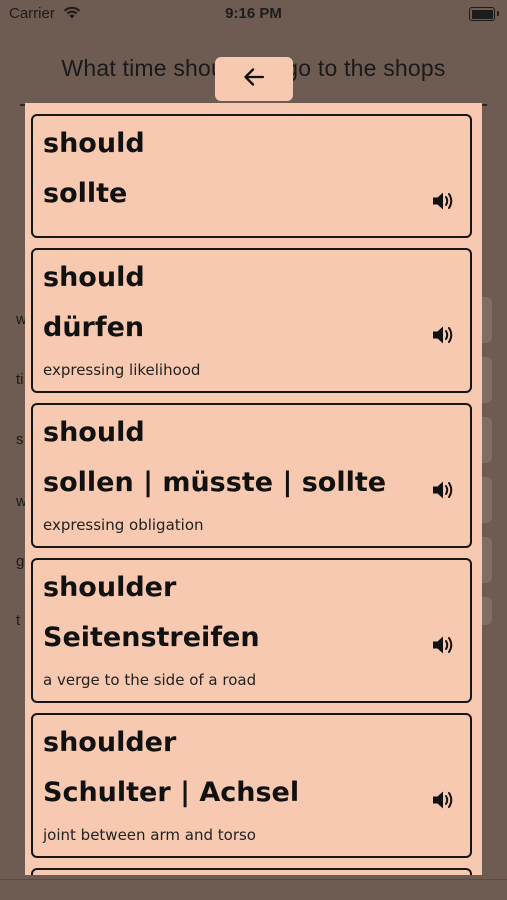 The width and height of the screenshot is (507, 900). Describe the element at coordinates (253, 879) in the screenshot. I see `bottom-divider` at that location.